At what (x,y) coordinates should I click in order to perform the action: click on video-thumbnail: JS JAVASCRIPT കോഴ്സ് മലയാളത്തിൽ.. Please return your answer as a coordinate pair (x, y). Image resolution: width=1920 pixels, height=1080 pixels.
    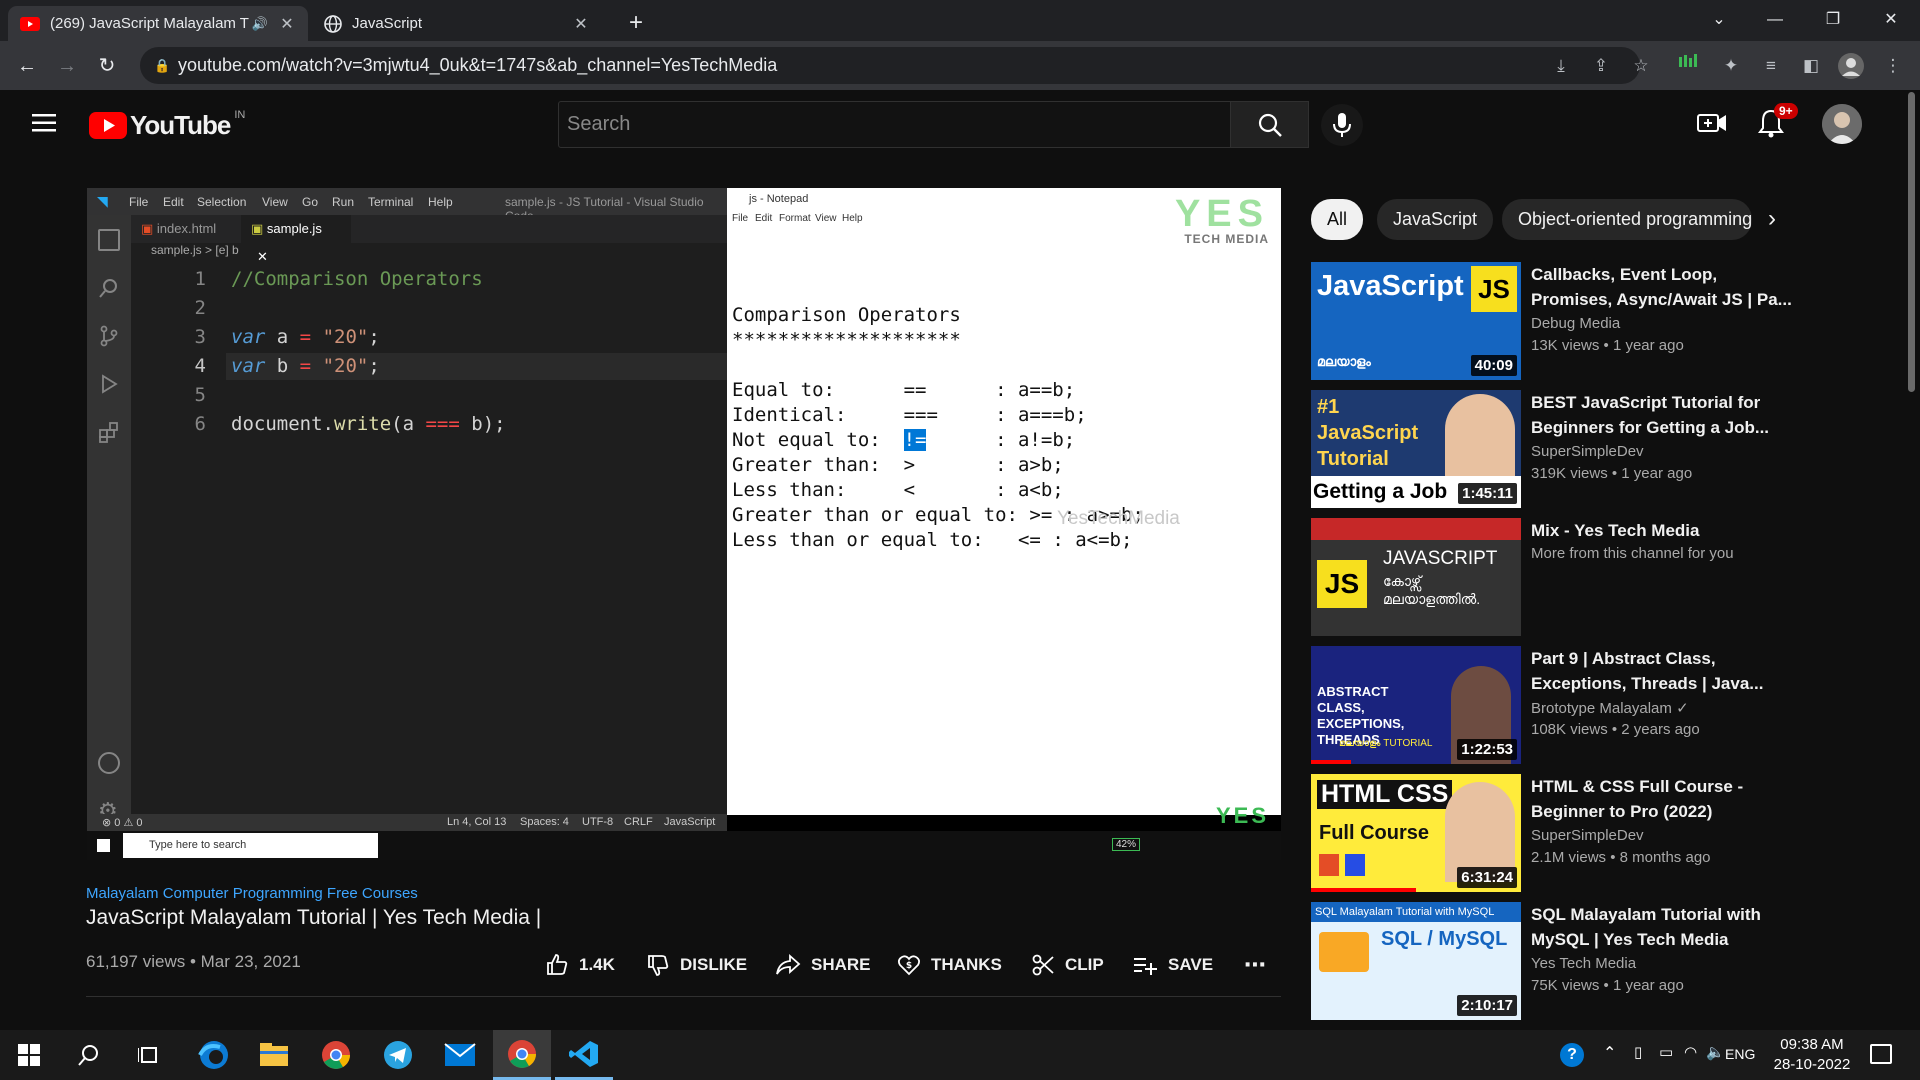
    Looking at the image, I should click on (1416, 577).